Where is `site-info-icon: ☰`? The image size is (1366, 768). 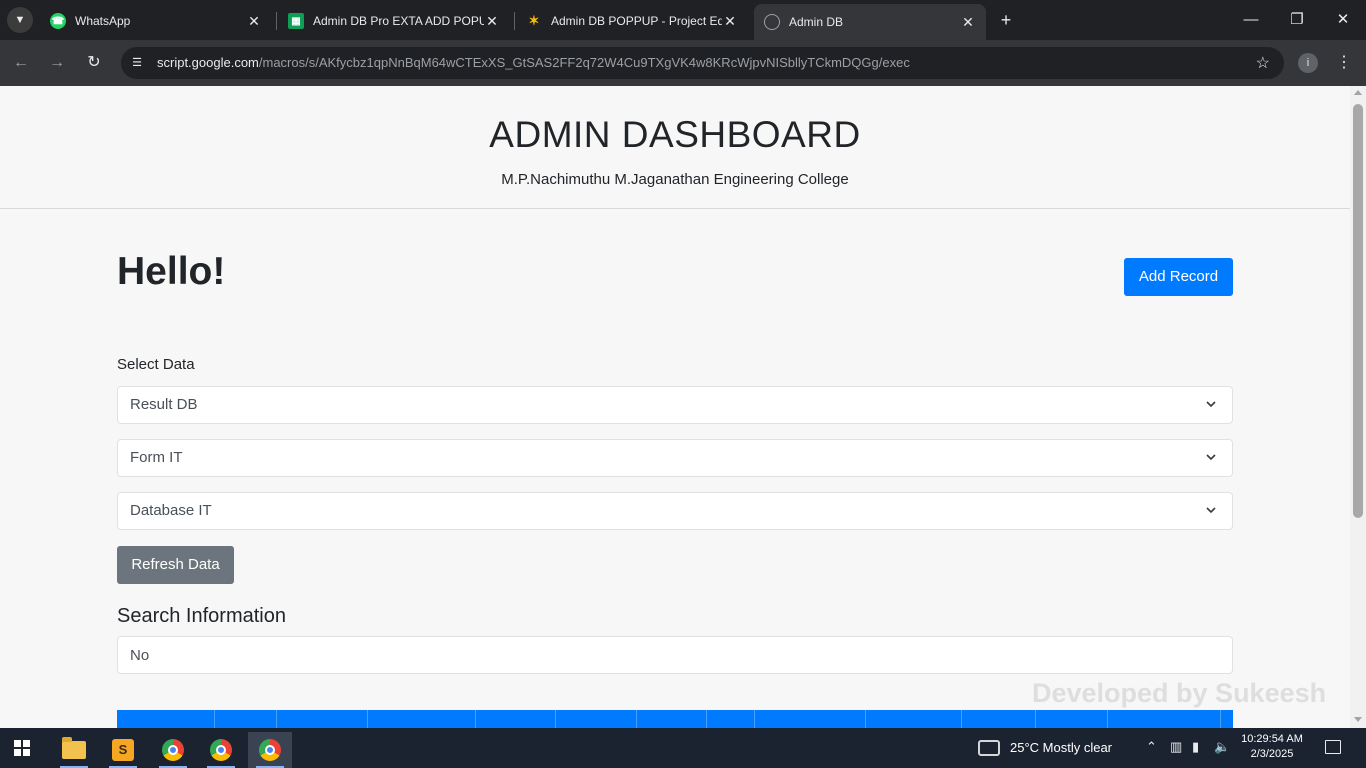
site-info-icon: ☰ is located at coordinates (137, 63).